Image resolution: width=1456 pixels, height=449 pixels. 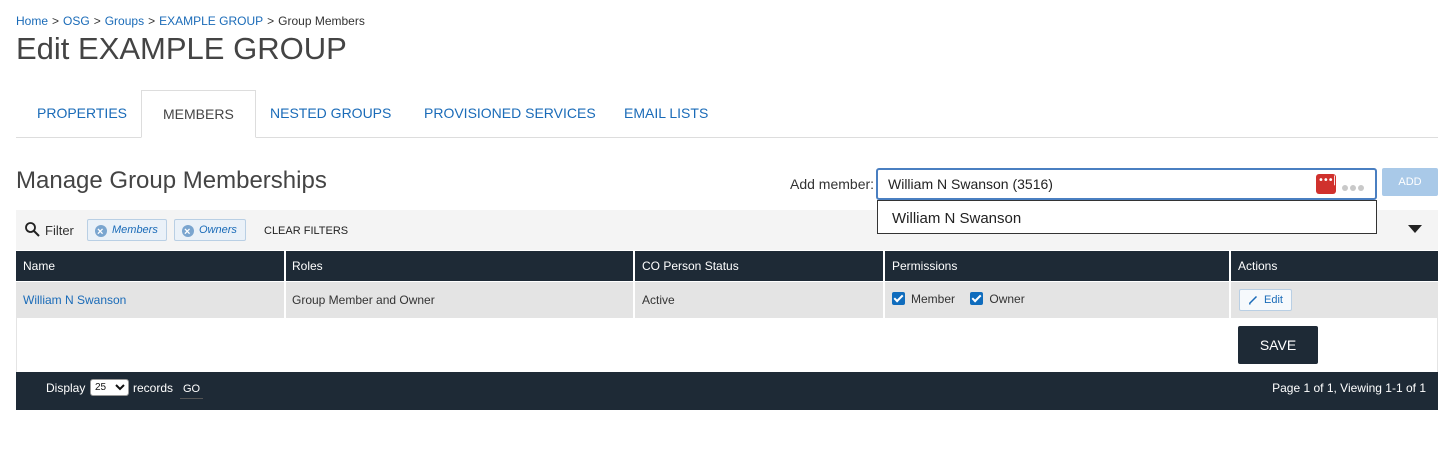 What do you see at coordinates (330, 113) in the screenshot?
I see `tab-nested-groups: NESTED GROUPS` at bounding box center [330, 113].